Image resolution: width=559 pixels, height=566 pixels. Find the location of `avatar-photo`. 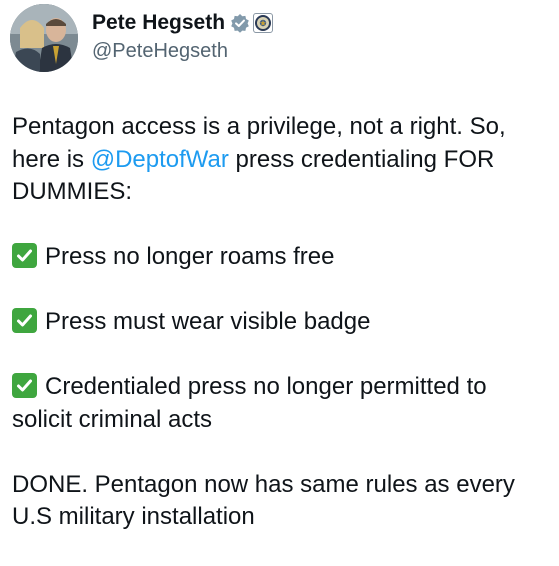

avatar-photo is located at coordinates (44, 38).